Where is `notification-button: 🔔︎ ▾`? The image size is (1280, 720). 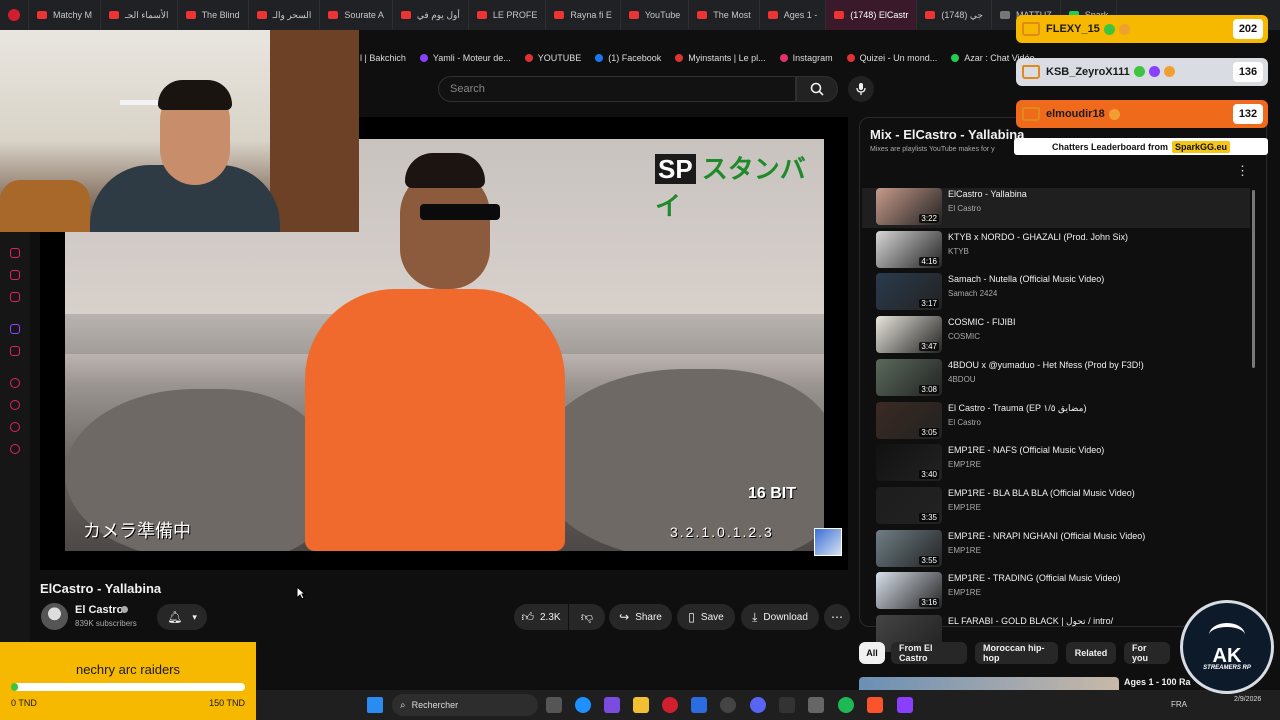 notification-button: 🔔︎ ▾ is located at coordinates (182, 617).